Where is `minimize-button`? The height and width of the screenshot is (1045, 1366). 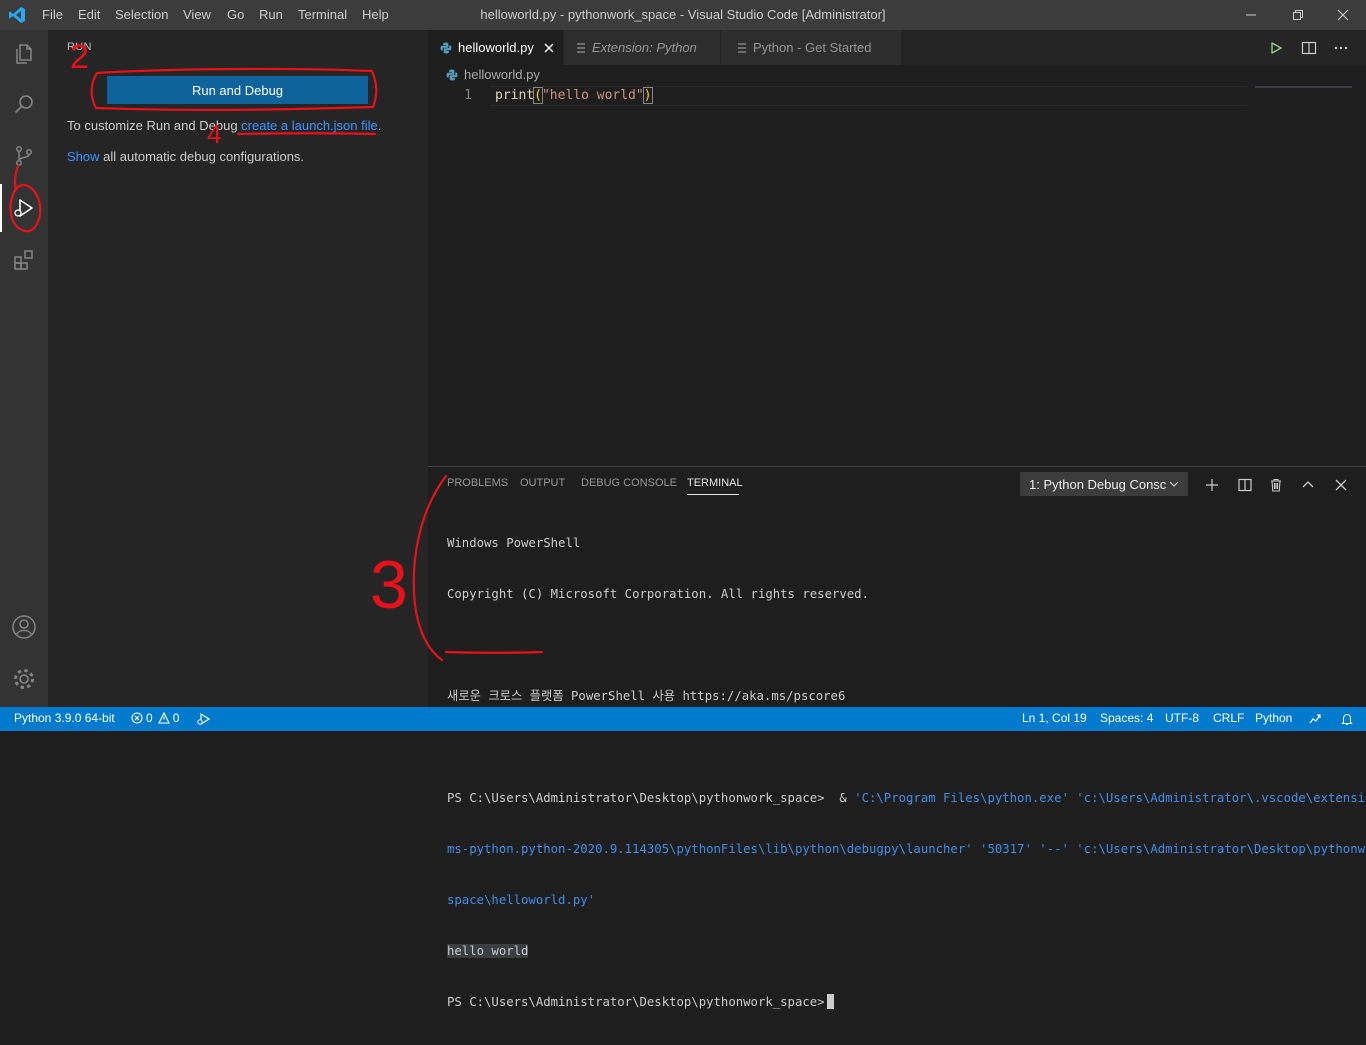
minimize-button is located at coordinates (1251, 15).